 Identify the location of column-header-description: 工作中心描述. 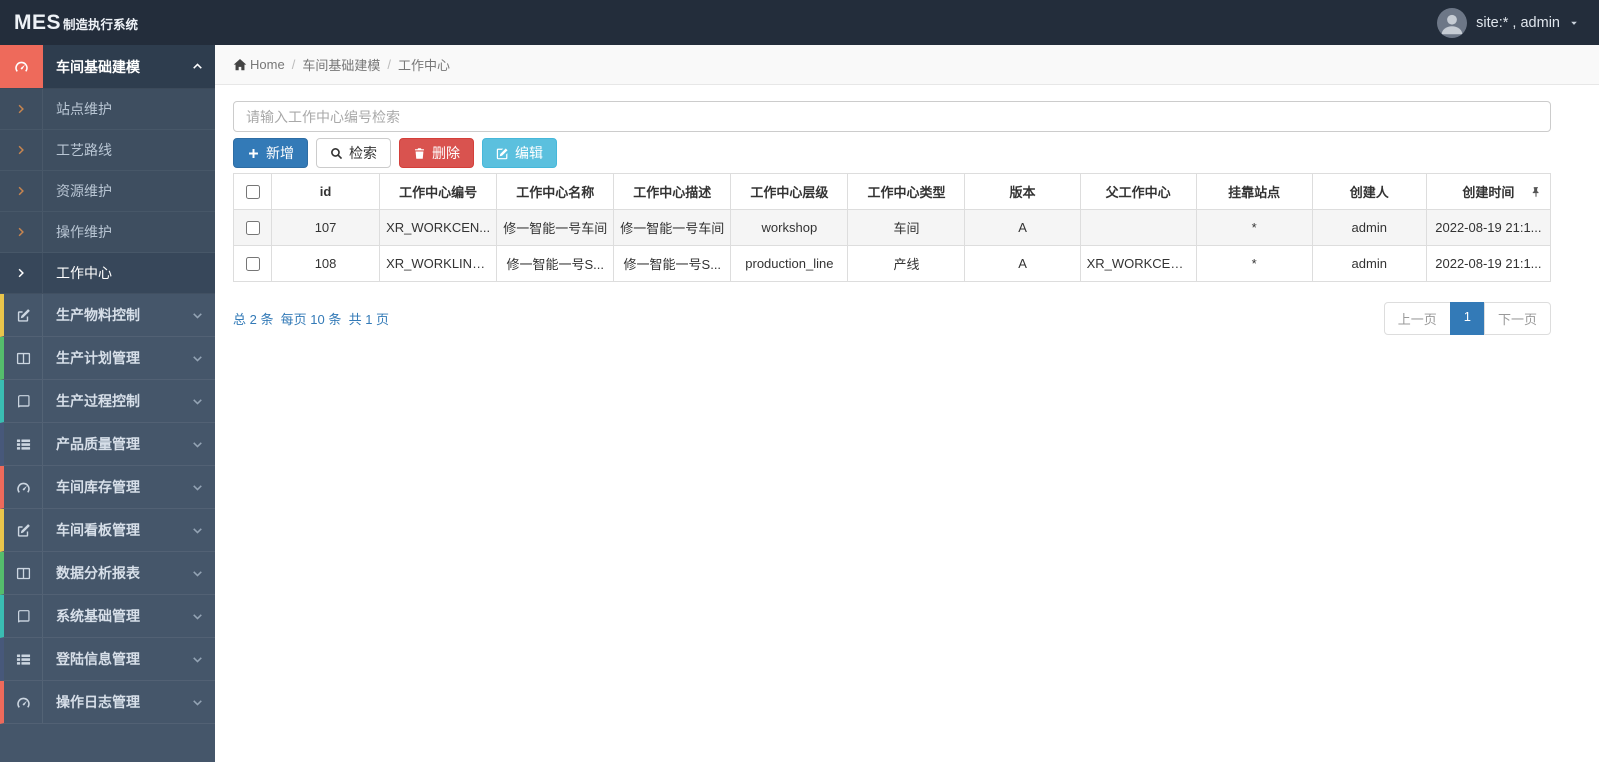
(672, 191).